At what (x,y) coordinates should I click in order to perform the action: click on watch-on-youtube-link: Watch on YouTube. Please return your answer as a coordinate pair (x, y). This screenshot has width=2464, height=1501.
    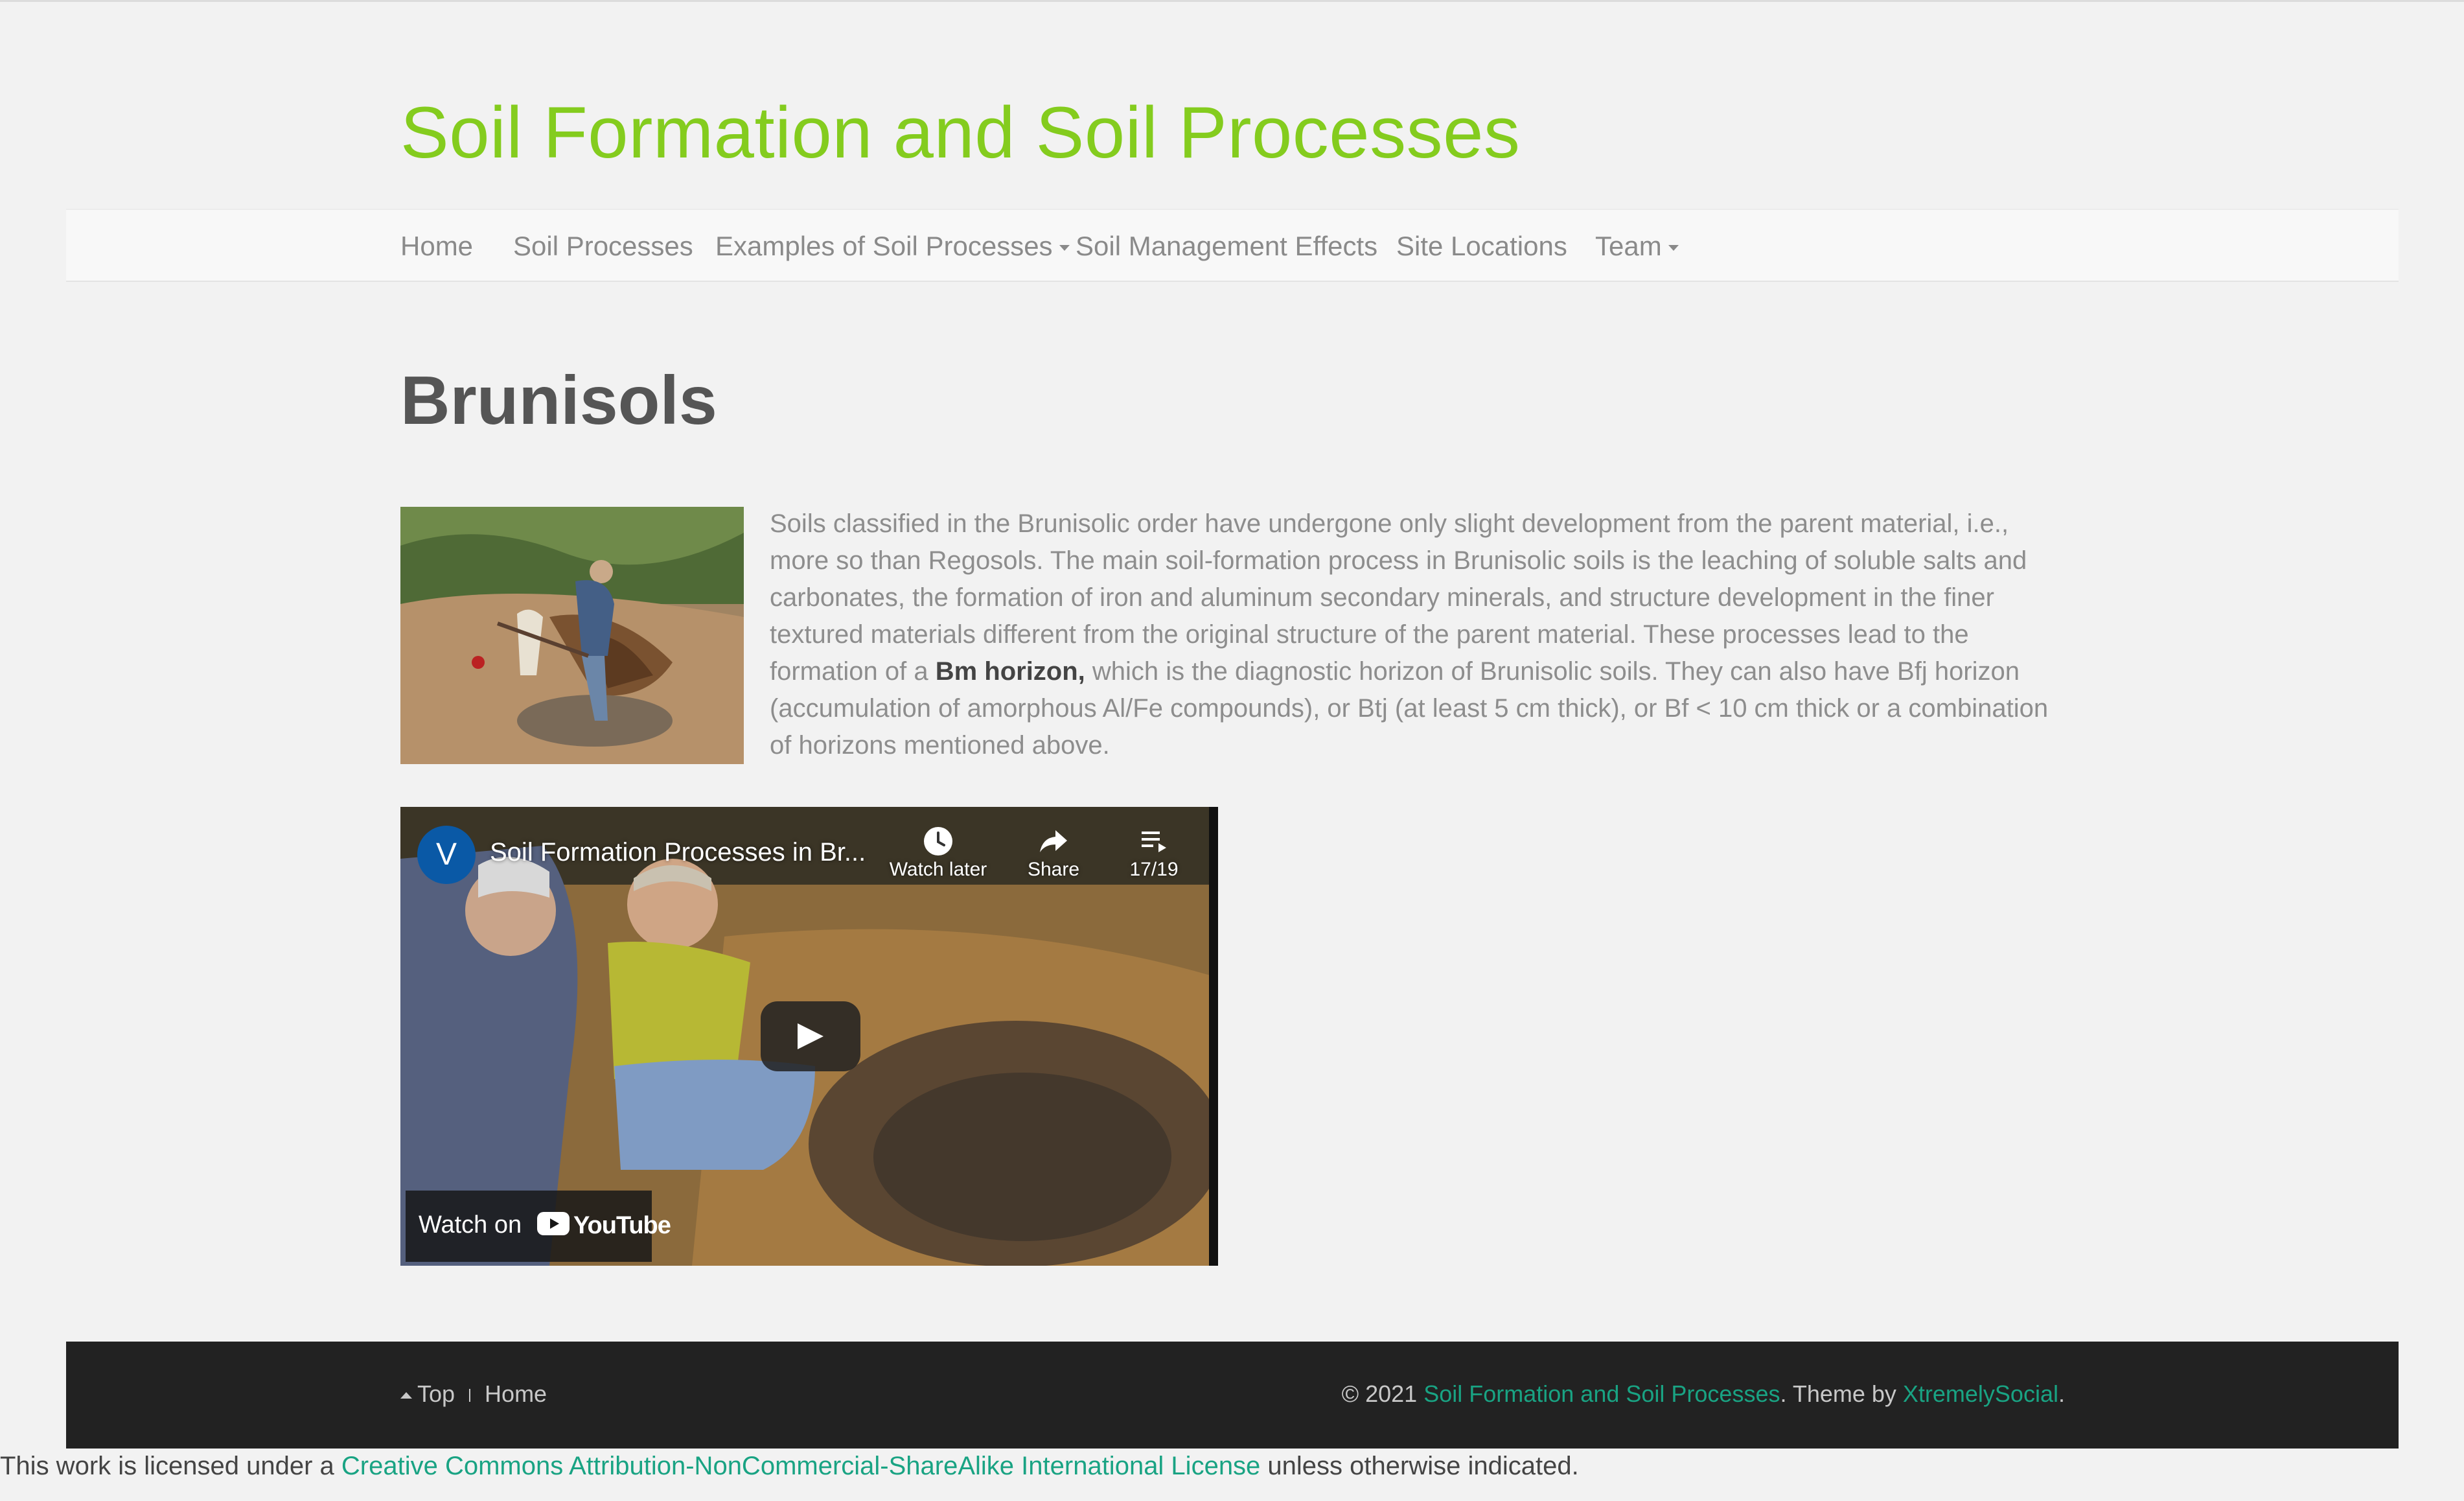
    Looking at the image, I should click on (538, 1226).